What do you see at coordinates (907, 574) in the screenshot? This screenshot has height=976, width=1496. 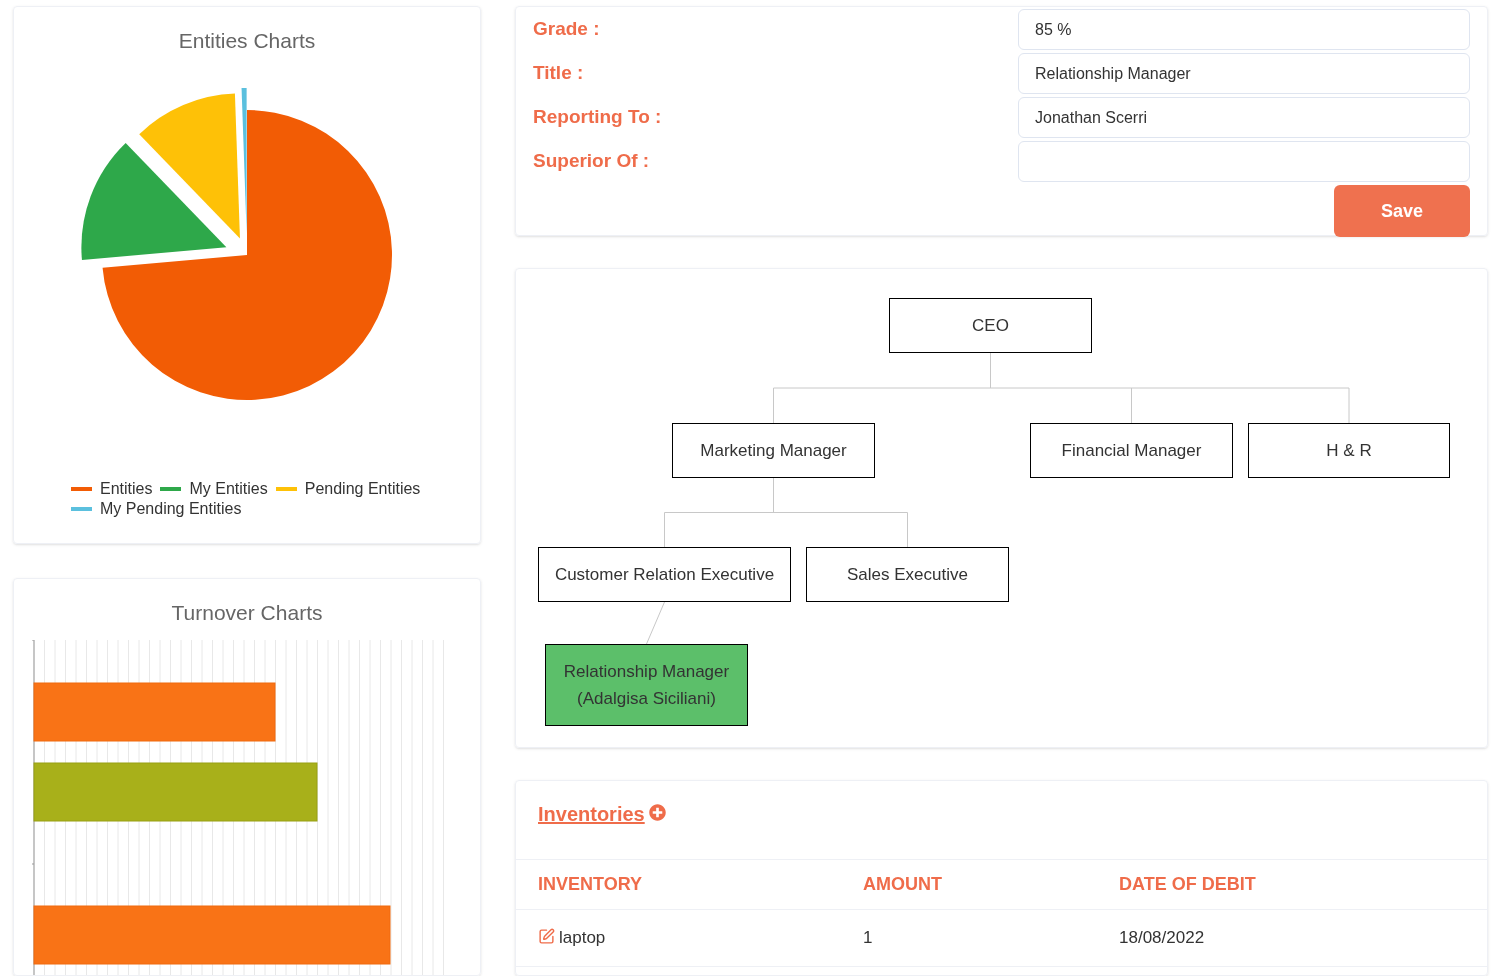 I see `org-node: Sales Executive` at bounding box center [907, 574].